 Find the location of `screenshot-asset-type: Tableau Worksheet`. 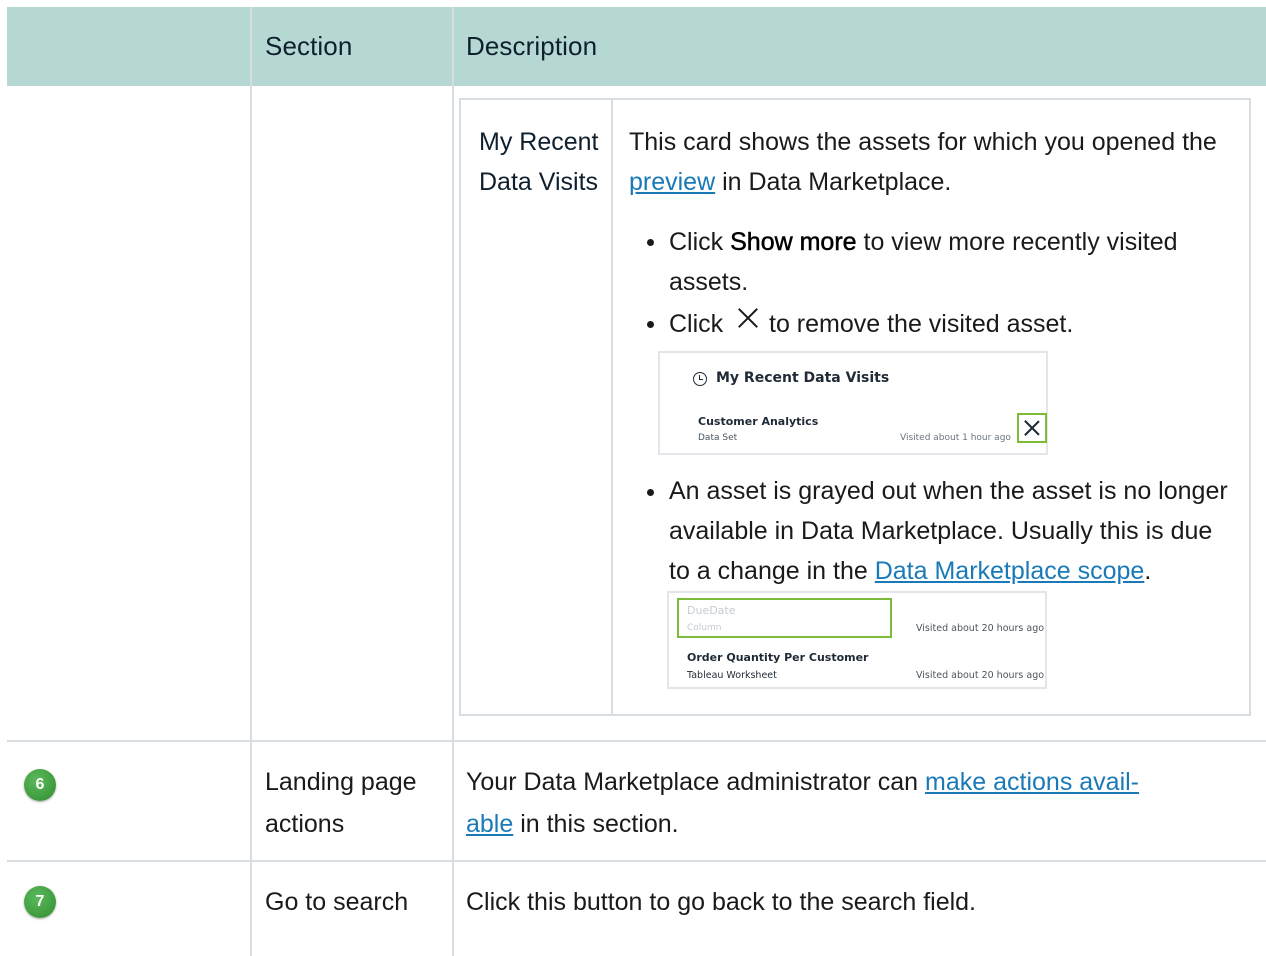

screenshot-asset-type: Tableau Worksheet is located at coordinates (732, 675).